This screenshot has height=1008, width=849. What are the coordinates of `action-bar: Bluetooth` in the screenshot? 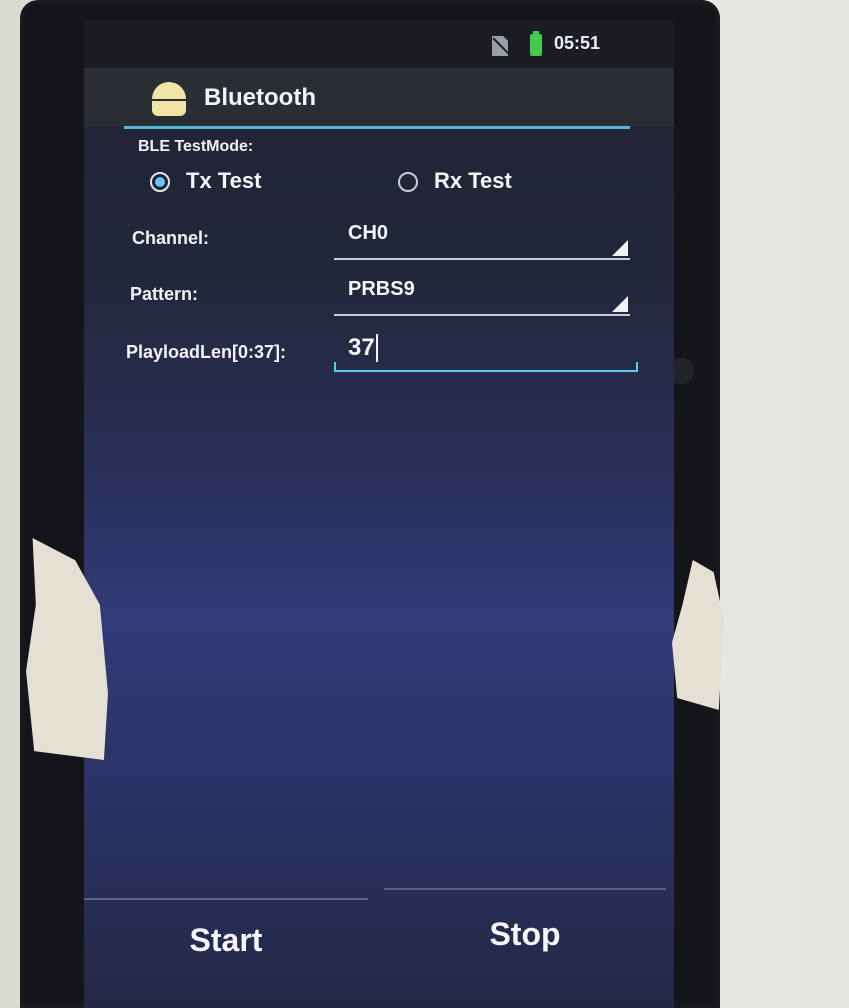 It's located at (379, 97).